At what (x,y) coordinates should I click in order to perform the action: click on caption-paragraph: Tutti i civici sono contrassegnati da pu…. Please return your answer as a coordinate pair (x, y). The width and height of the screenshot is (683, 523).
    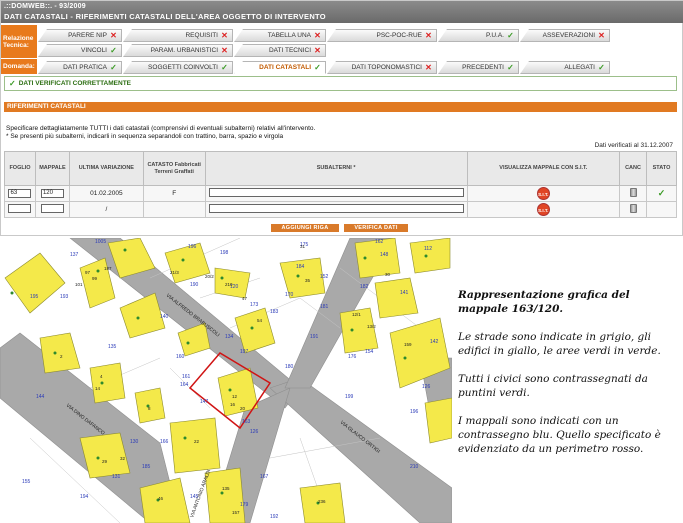
    Looking at the image, I should click on (553, 386).